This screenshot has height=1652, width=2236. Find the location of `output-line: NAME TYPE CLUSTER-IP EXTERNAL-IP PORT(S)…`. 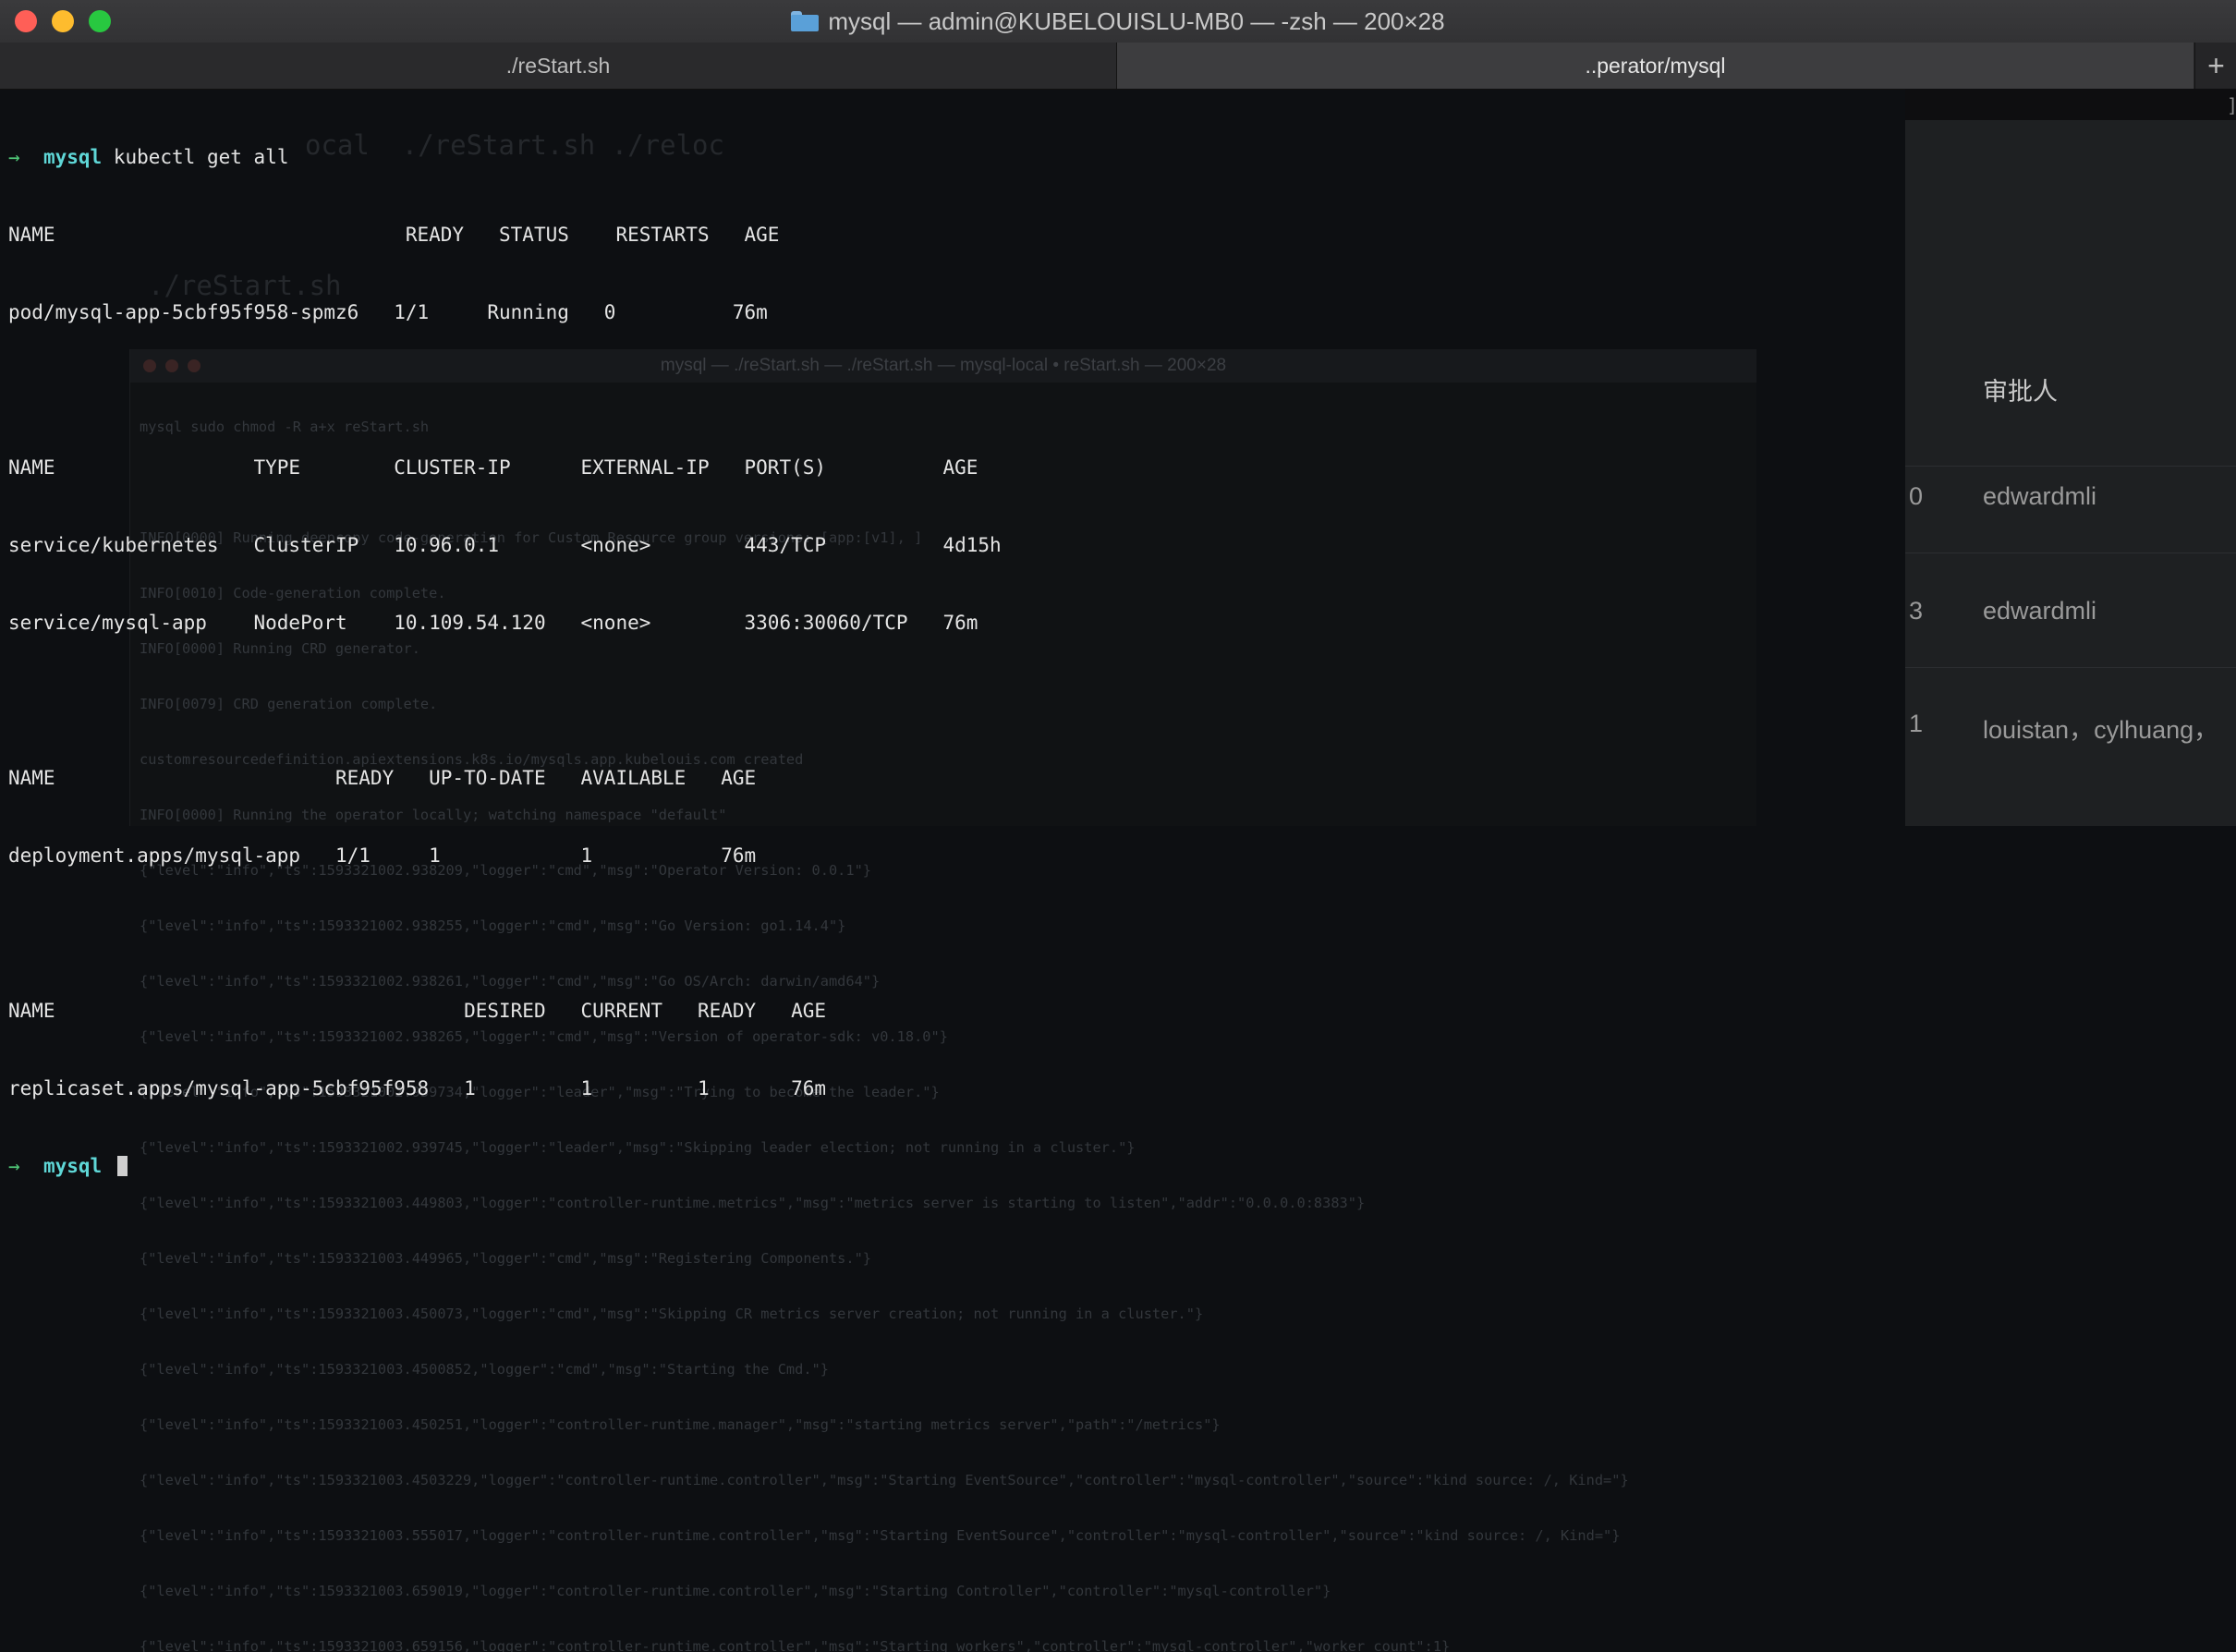

output-line: NAME TYPE CLUSTER-IP EXTERNAL-IP PORT(S)… is located at coordinates (493, 467).